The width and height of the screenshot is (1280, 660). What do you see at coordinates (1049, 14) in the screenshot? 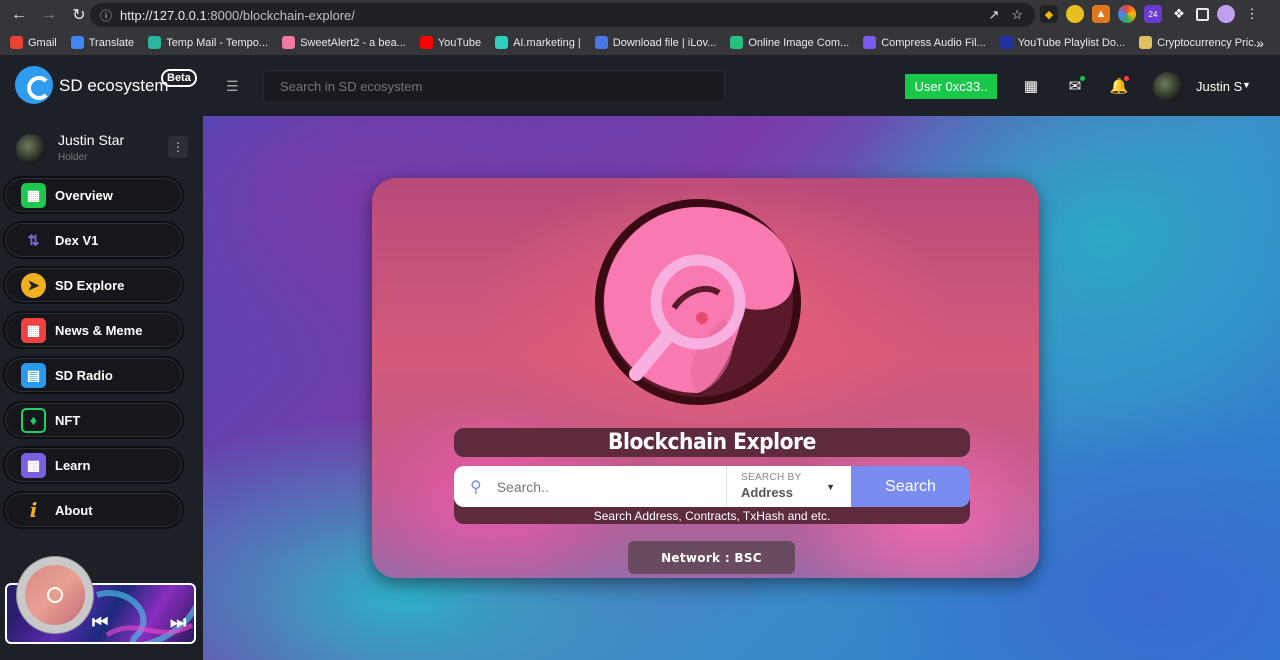
I see `extension-binance-icon: ◆` at bounding box center [1049, 14].